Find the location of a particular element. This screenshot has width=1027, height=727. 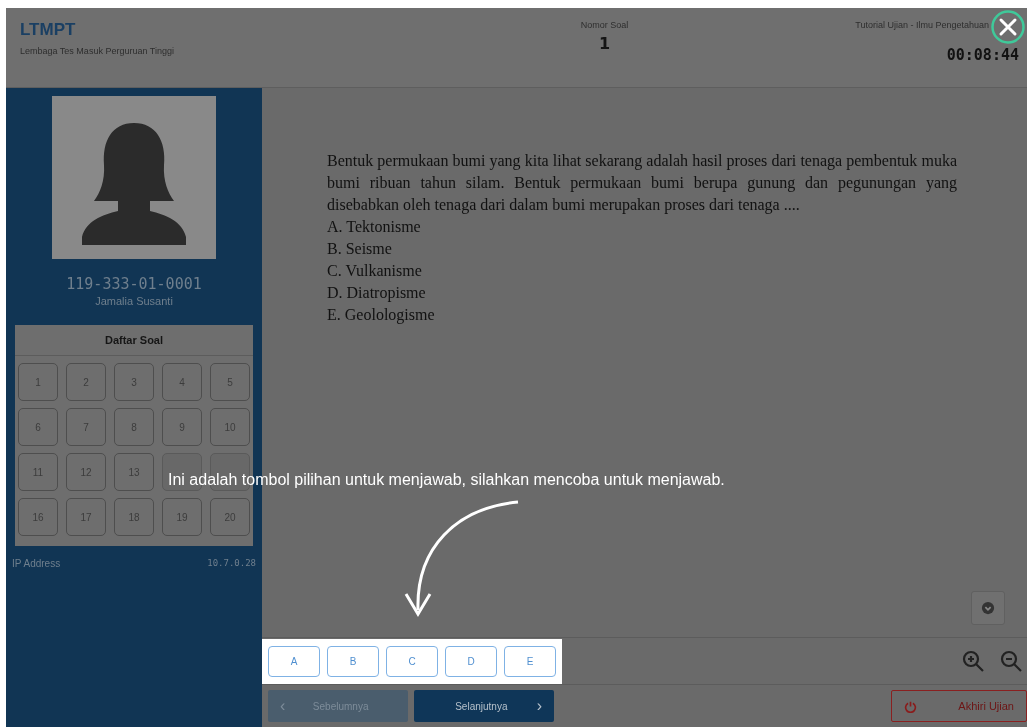

ip-value: 10.7.0.28 is located at coordinates (231, 563).